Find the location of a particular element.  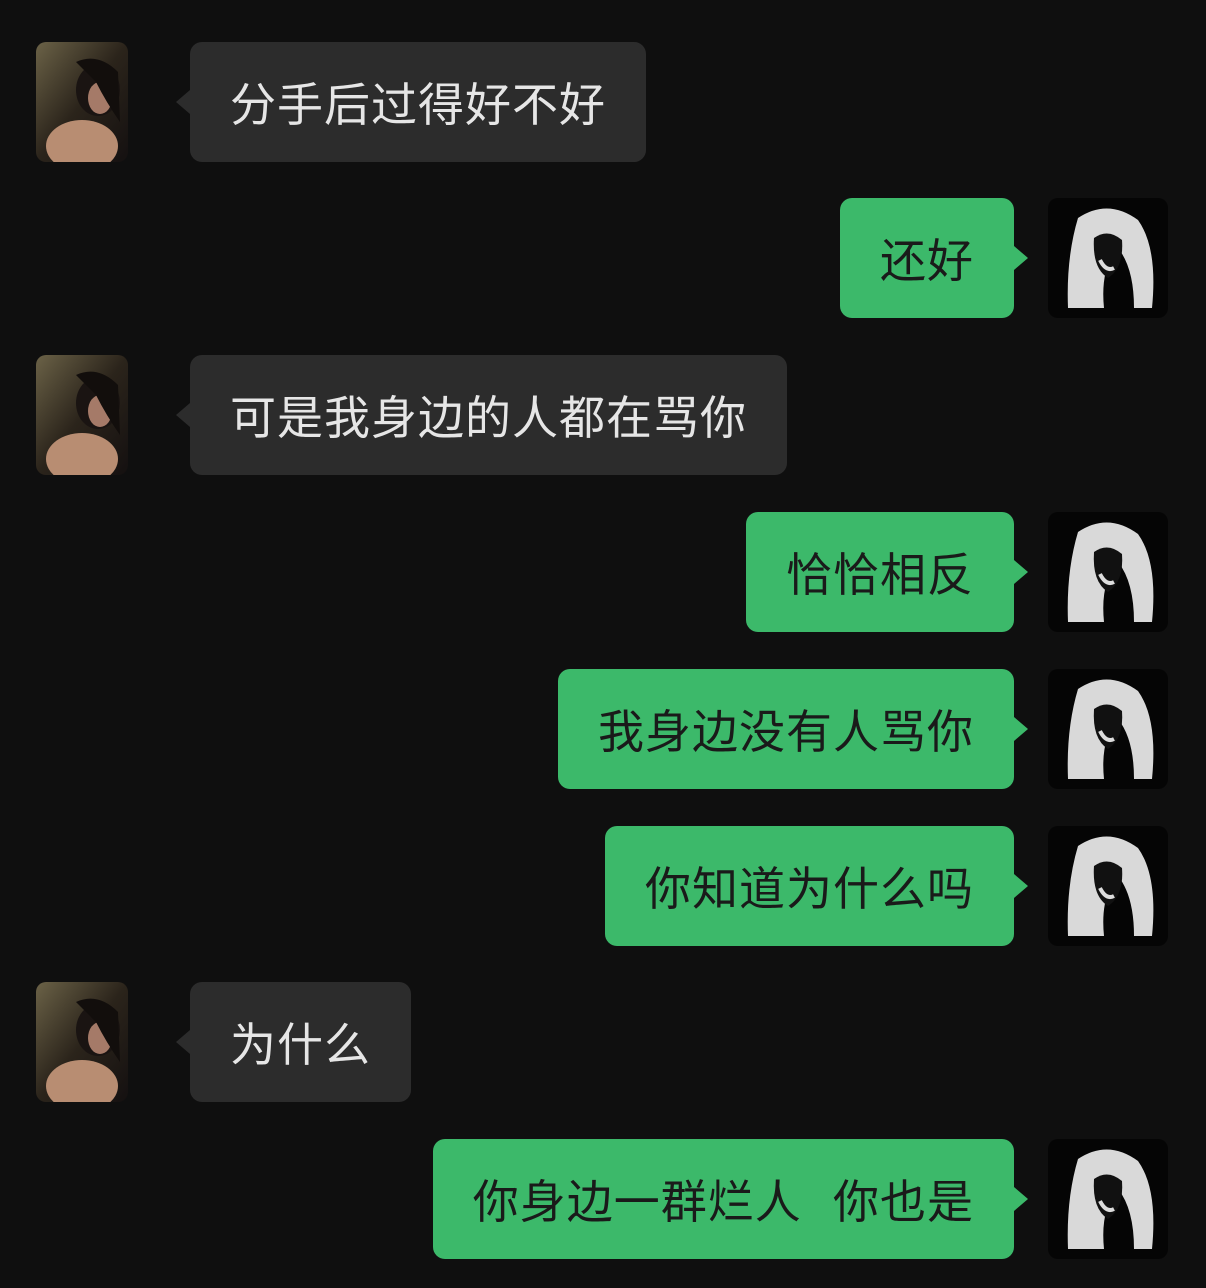

message-text: 还好 is located at coordinates (927, 261).